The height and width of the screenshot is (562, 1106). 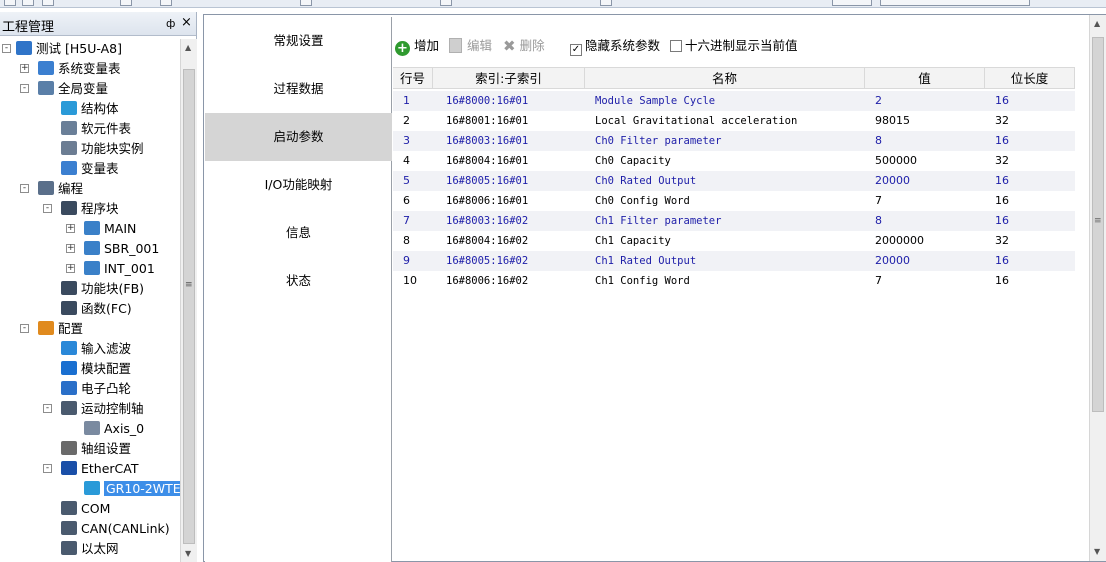 I want to click on module-gear-icon, so click(x=69, y=368).